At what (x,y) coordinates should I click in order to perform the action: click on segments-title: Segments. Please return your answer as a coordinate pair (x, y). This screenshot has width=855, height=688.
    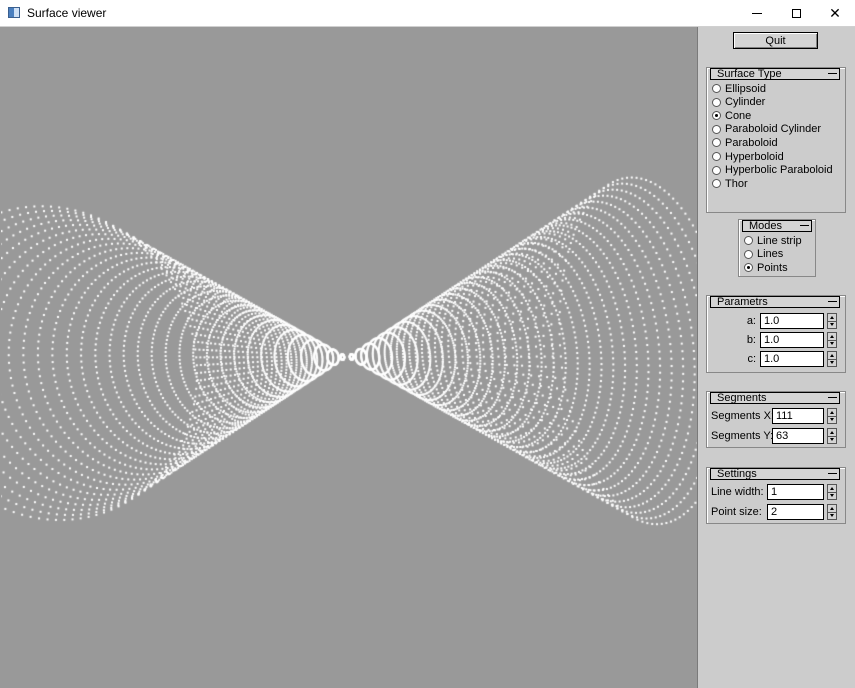
    Looking at the image, I should click on (742, 398).